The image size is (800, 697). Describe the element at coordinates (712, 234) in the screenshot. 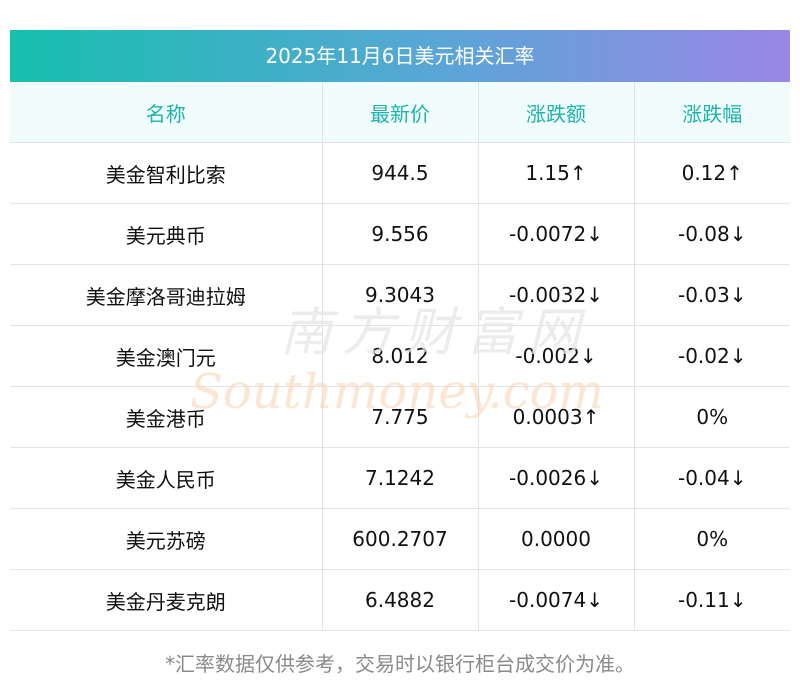

I see `percent-change: -0.08↓` at that location.